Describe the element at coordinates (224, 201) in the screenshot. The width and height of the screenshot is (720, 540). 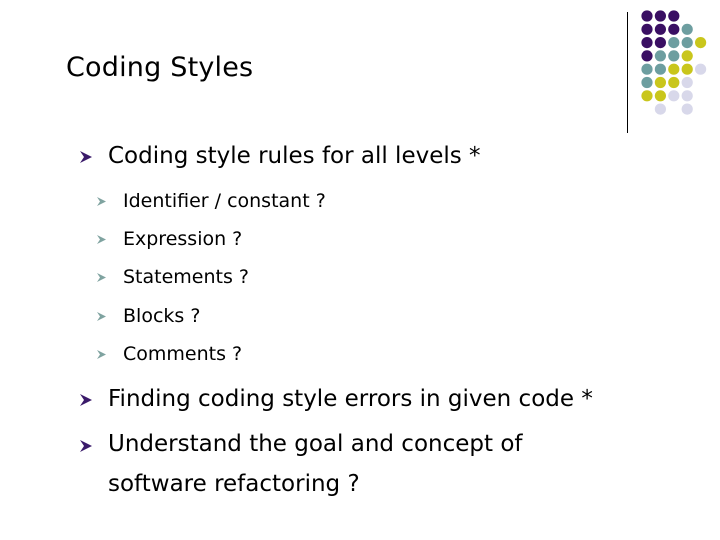
I see `sub-bullet-text: Identifier / constant ?` at that location.